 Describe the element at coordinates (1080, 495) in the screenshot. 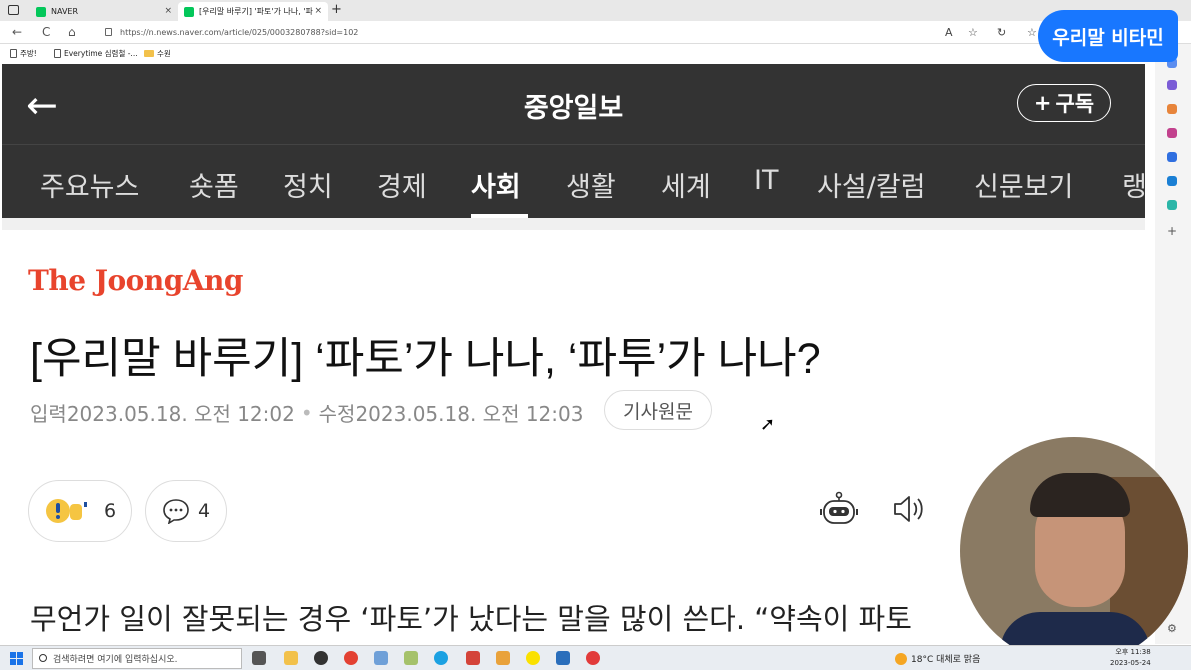

I see `presenter-hair` at that location.